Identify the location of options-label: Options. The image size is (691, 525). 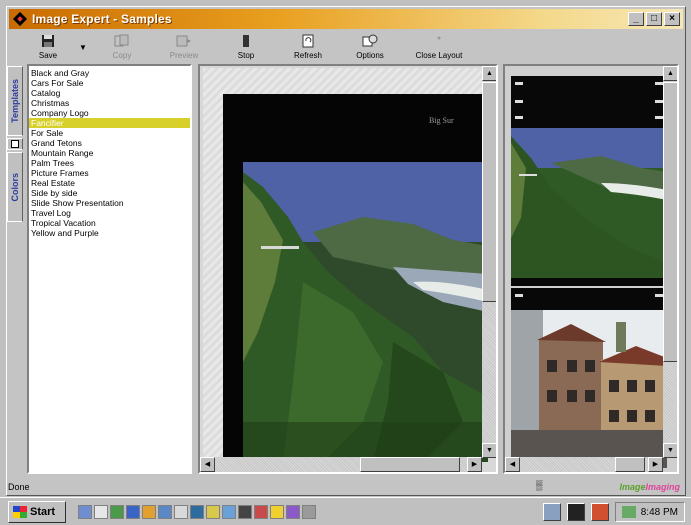
(370, 55).